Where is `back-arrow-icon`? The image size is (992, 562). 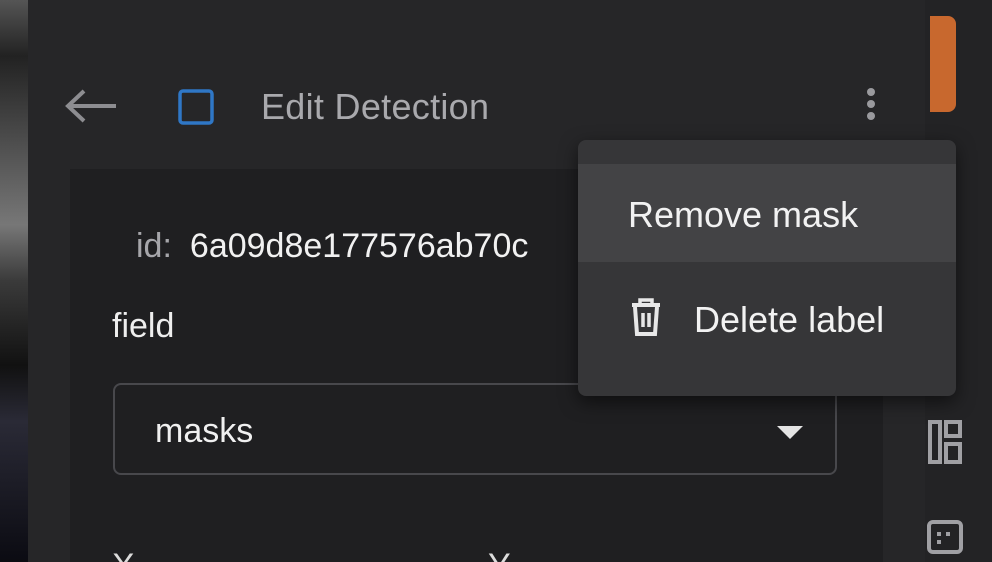
back-arrow-icon is located at coordinates (92, 106).